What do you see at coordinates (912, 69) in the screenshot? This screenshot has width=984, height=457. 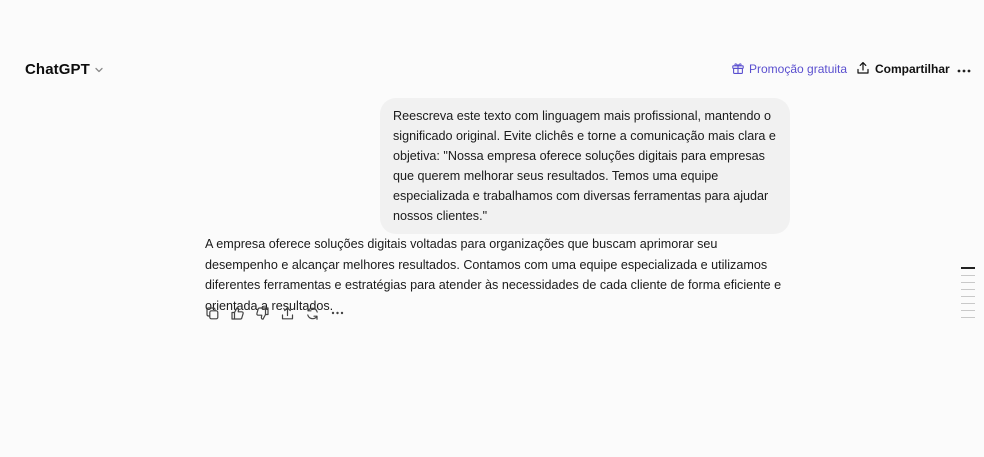 I see `share-label: Compartilhar` at bounding box center [912, 69].